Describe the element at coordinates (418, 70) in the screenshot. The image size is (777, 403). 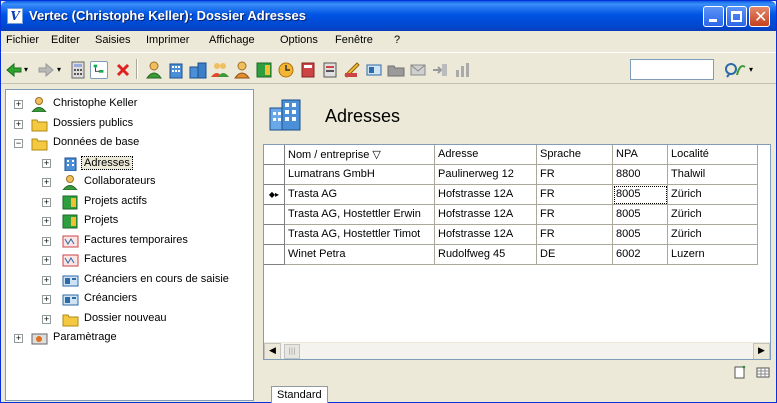
I see `mail-gray-icon` at that location.